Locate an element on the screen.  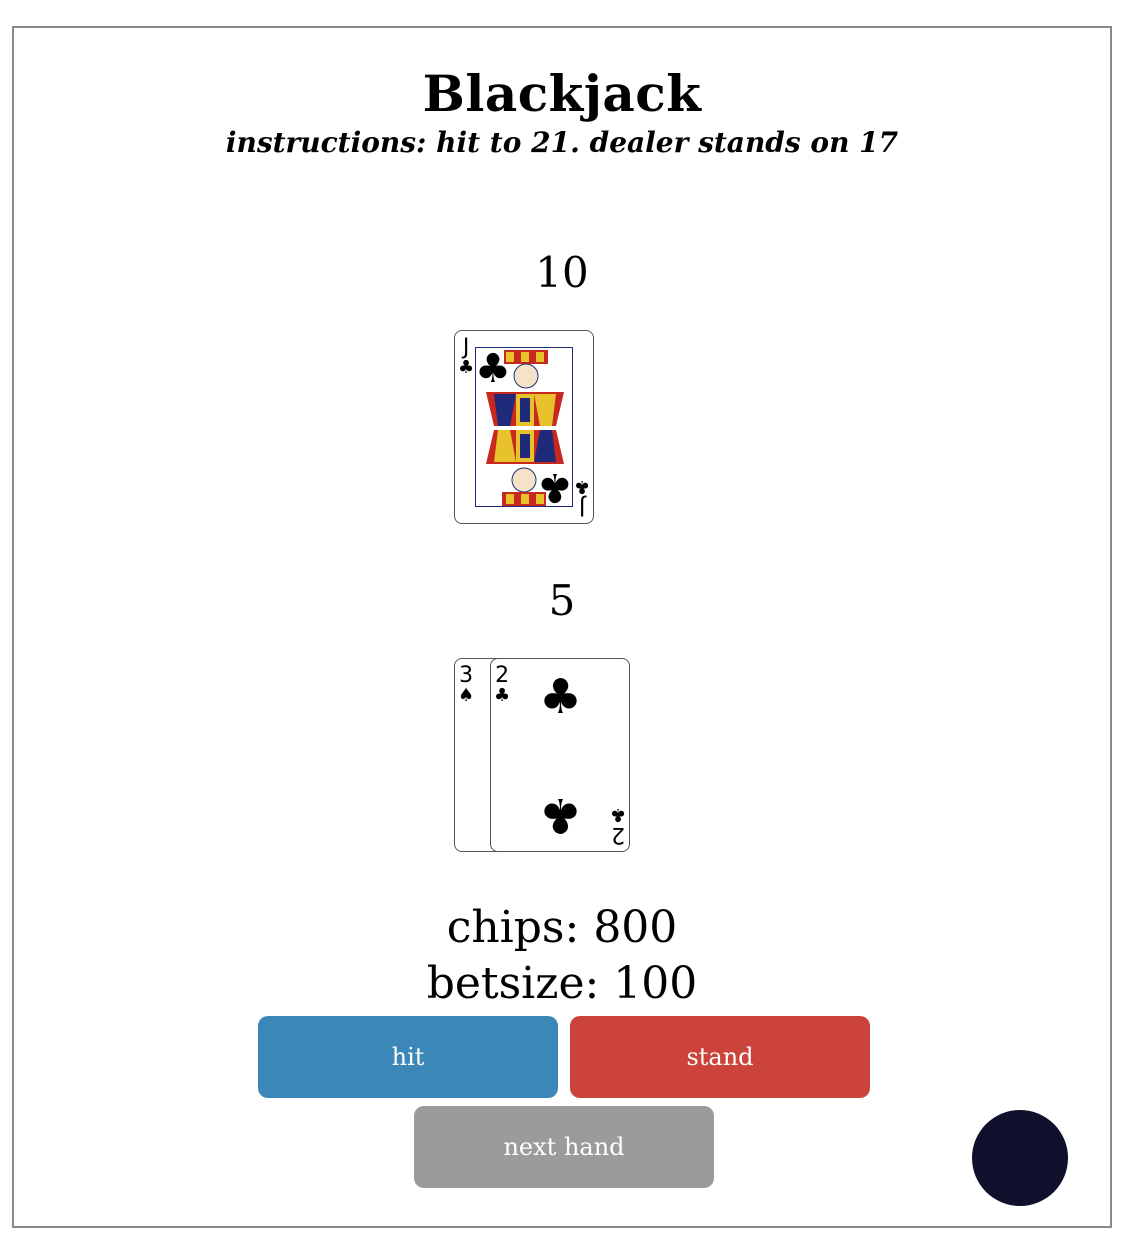
dealer-score: 10 is located at coordinates (562, 272).